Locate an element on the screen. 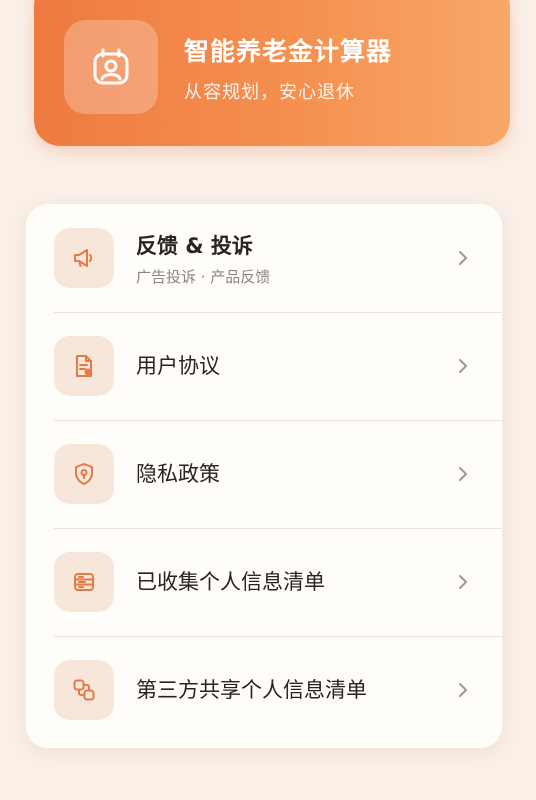 This screenshot has height=800, width=536. menu-item-title: 反馈 & 投诉 is located at coordinates (194, 246).